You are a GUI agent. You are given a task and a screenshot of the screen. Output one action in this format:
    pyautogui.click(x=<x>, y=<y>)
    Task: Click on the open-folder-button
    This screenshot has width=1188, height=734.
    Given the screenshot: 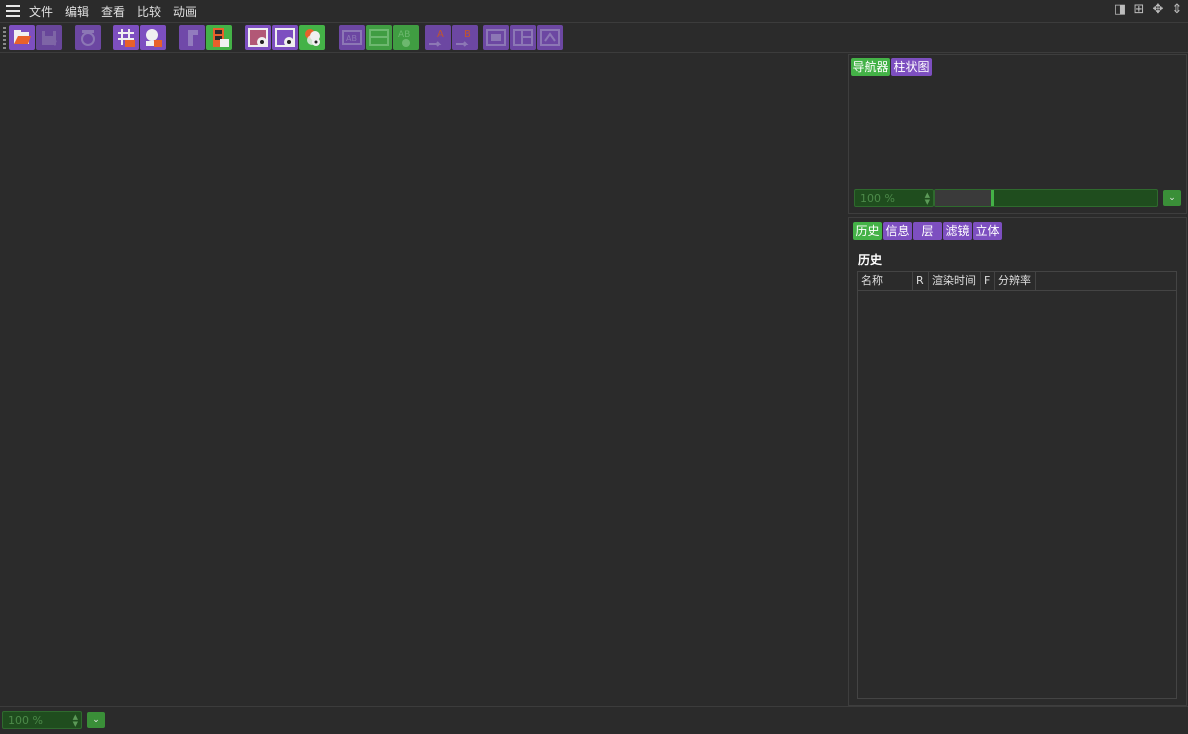 What is the action you would take?
    pyautogui.click(x=22, y=37)
    